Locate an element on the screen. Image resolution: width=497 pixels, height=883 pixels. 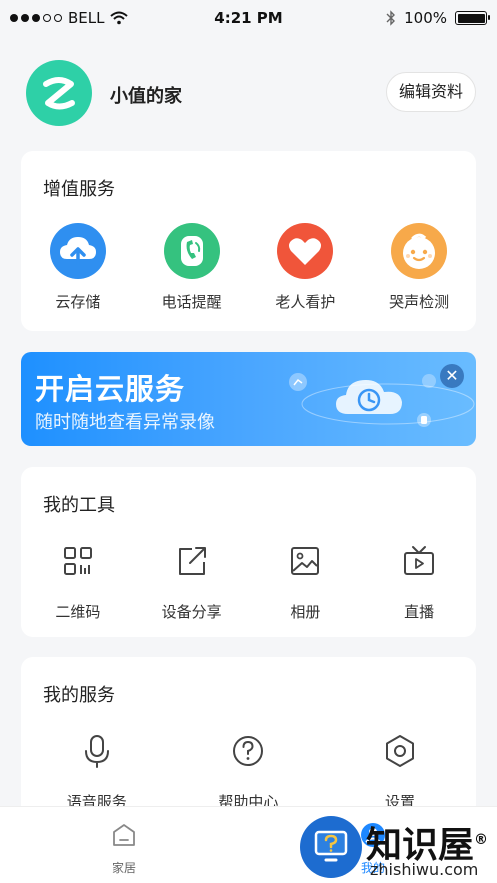
cloud-upload-icon is located at coordinates (77, 251).